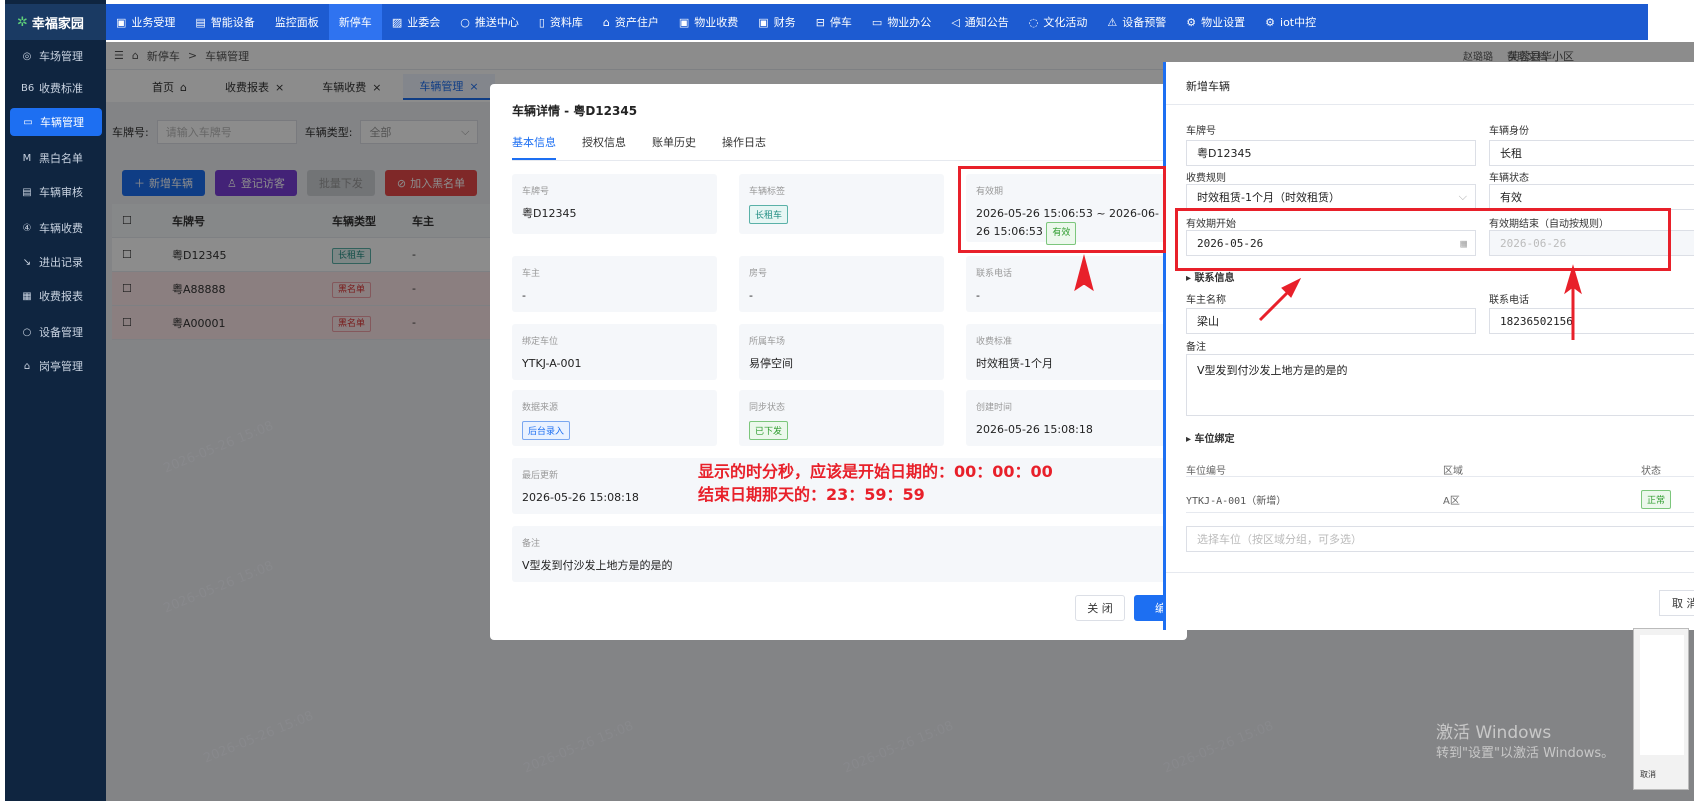  What do you see at coordinates (1662, 695) in the screenshot?
I see `thumbnail-page` at bounding box center [1662, 695].